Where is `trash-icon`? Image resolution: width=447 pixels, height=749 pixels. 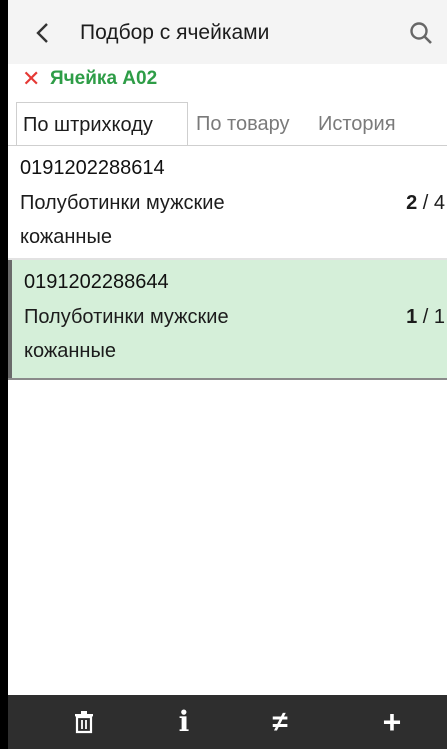 trash-icon is located at coordinates (84, 722).